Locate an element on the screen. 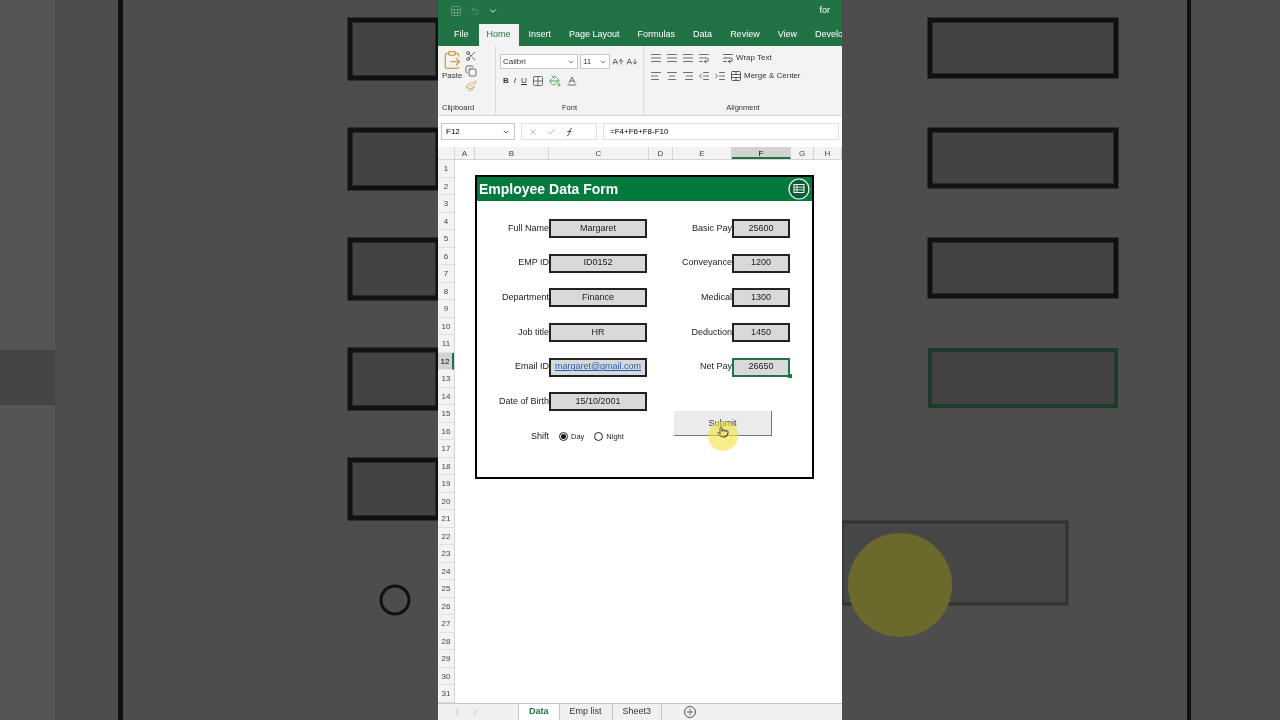 The width and height of the screenshot is (1280, 720). paste-button: Paste is located at coordinates (452, 74).